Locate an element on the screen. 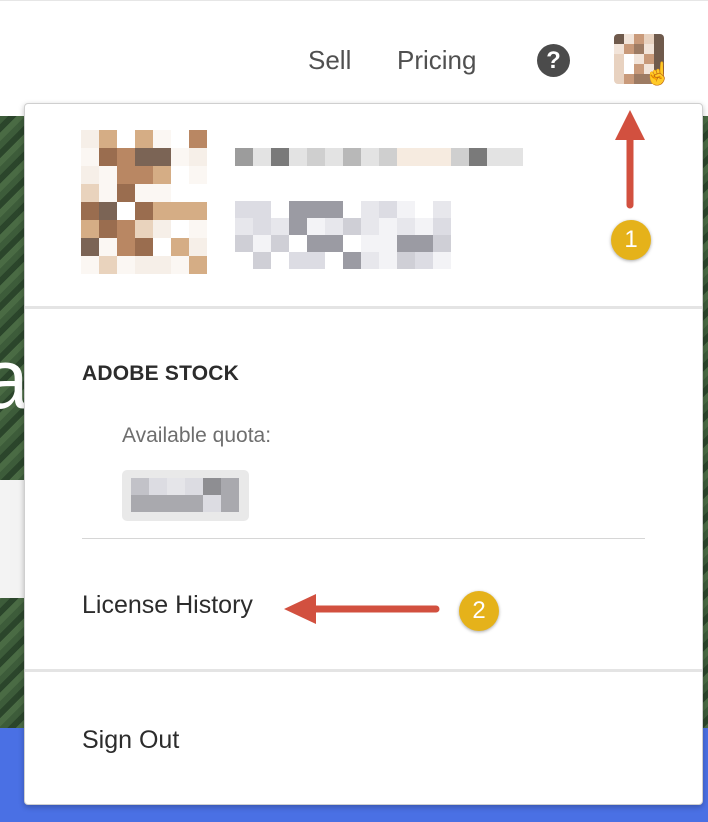 The height and width of the screenshot is (822, 708). question-circle-icon: ? is located at coordinates (553, 60).